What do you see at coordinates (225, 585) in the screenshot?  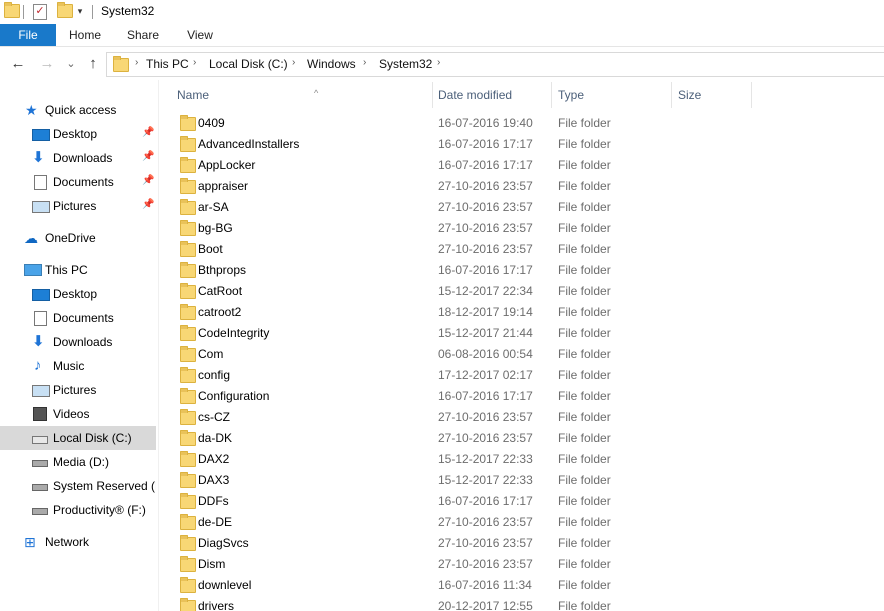 I see `file-name: downlevel` at bounding box center [225, 585].